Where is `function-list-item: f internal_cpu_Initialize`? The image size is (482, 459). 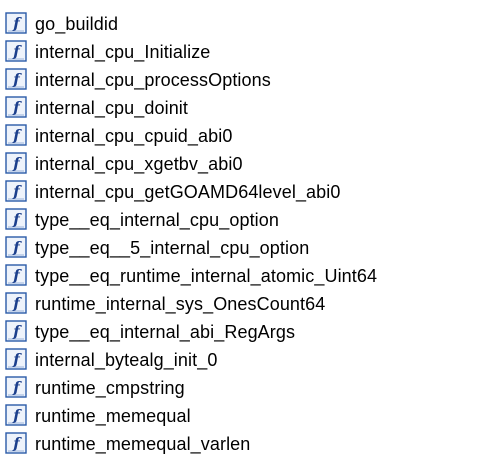 function-list-item: f internal_cpu_Initialize is located at coordinates (241, 52).